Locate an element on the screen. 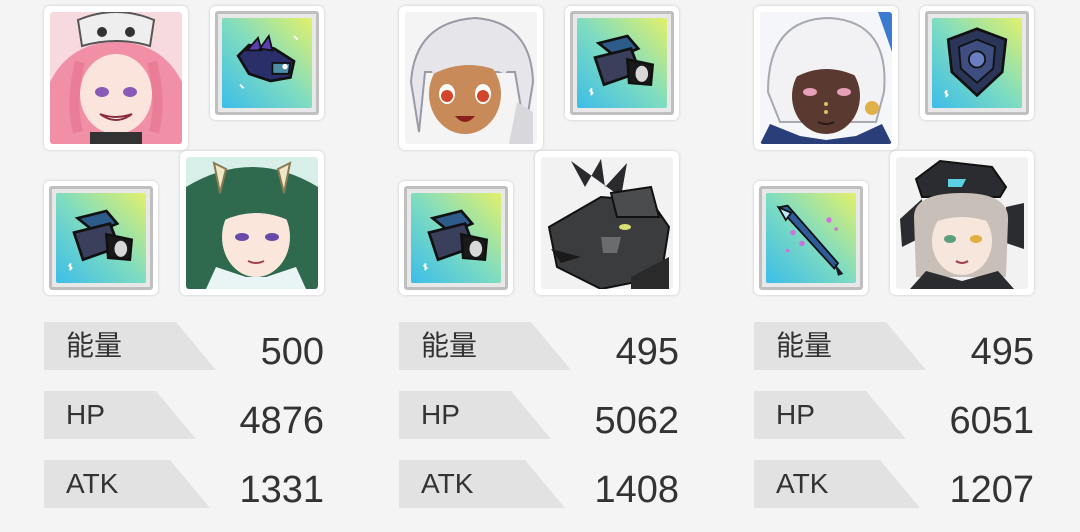 Image resolution: width=1080 pixels, height=532 pixels. grey-hair-cat-ear-headset-character-portrait is located at coordinates (962, 223).